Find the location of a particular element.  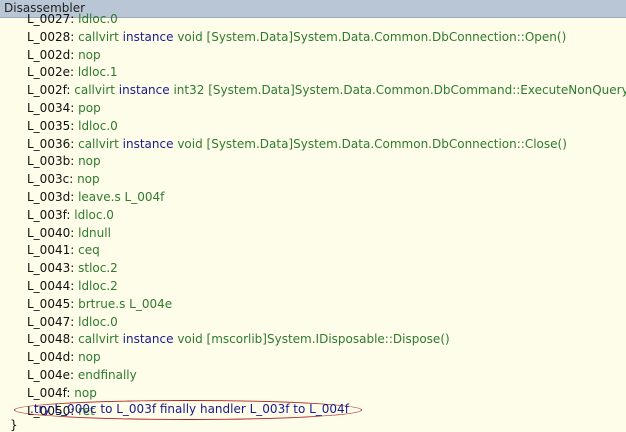

instruction-opcode: ldnull is located at coordinates (94, 232).